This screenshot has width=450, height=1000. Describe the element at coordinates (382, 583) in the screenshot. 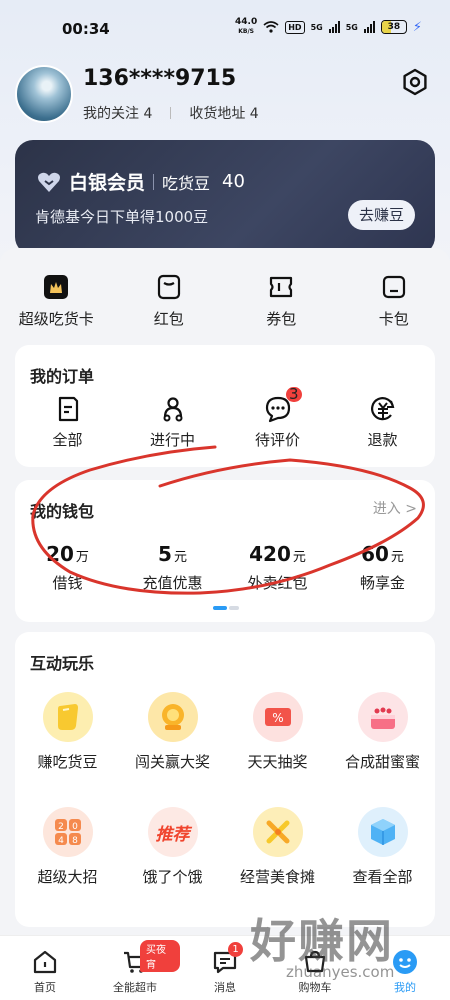

I see `wallet-label: 畅享金` at that location.